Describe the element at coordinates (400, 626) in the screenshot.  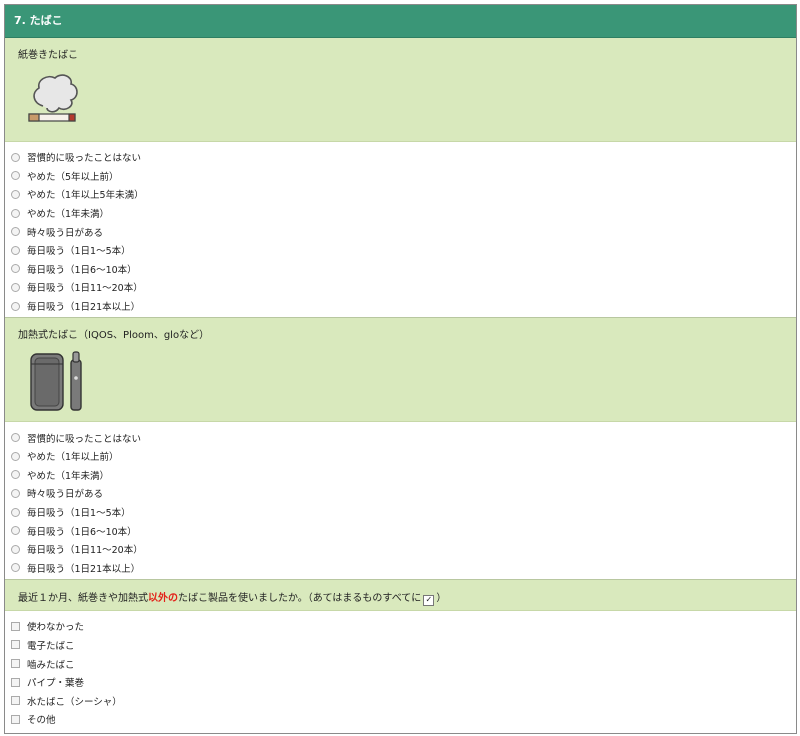
I see `option-checkbox: 使わなかった` at that location.